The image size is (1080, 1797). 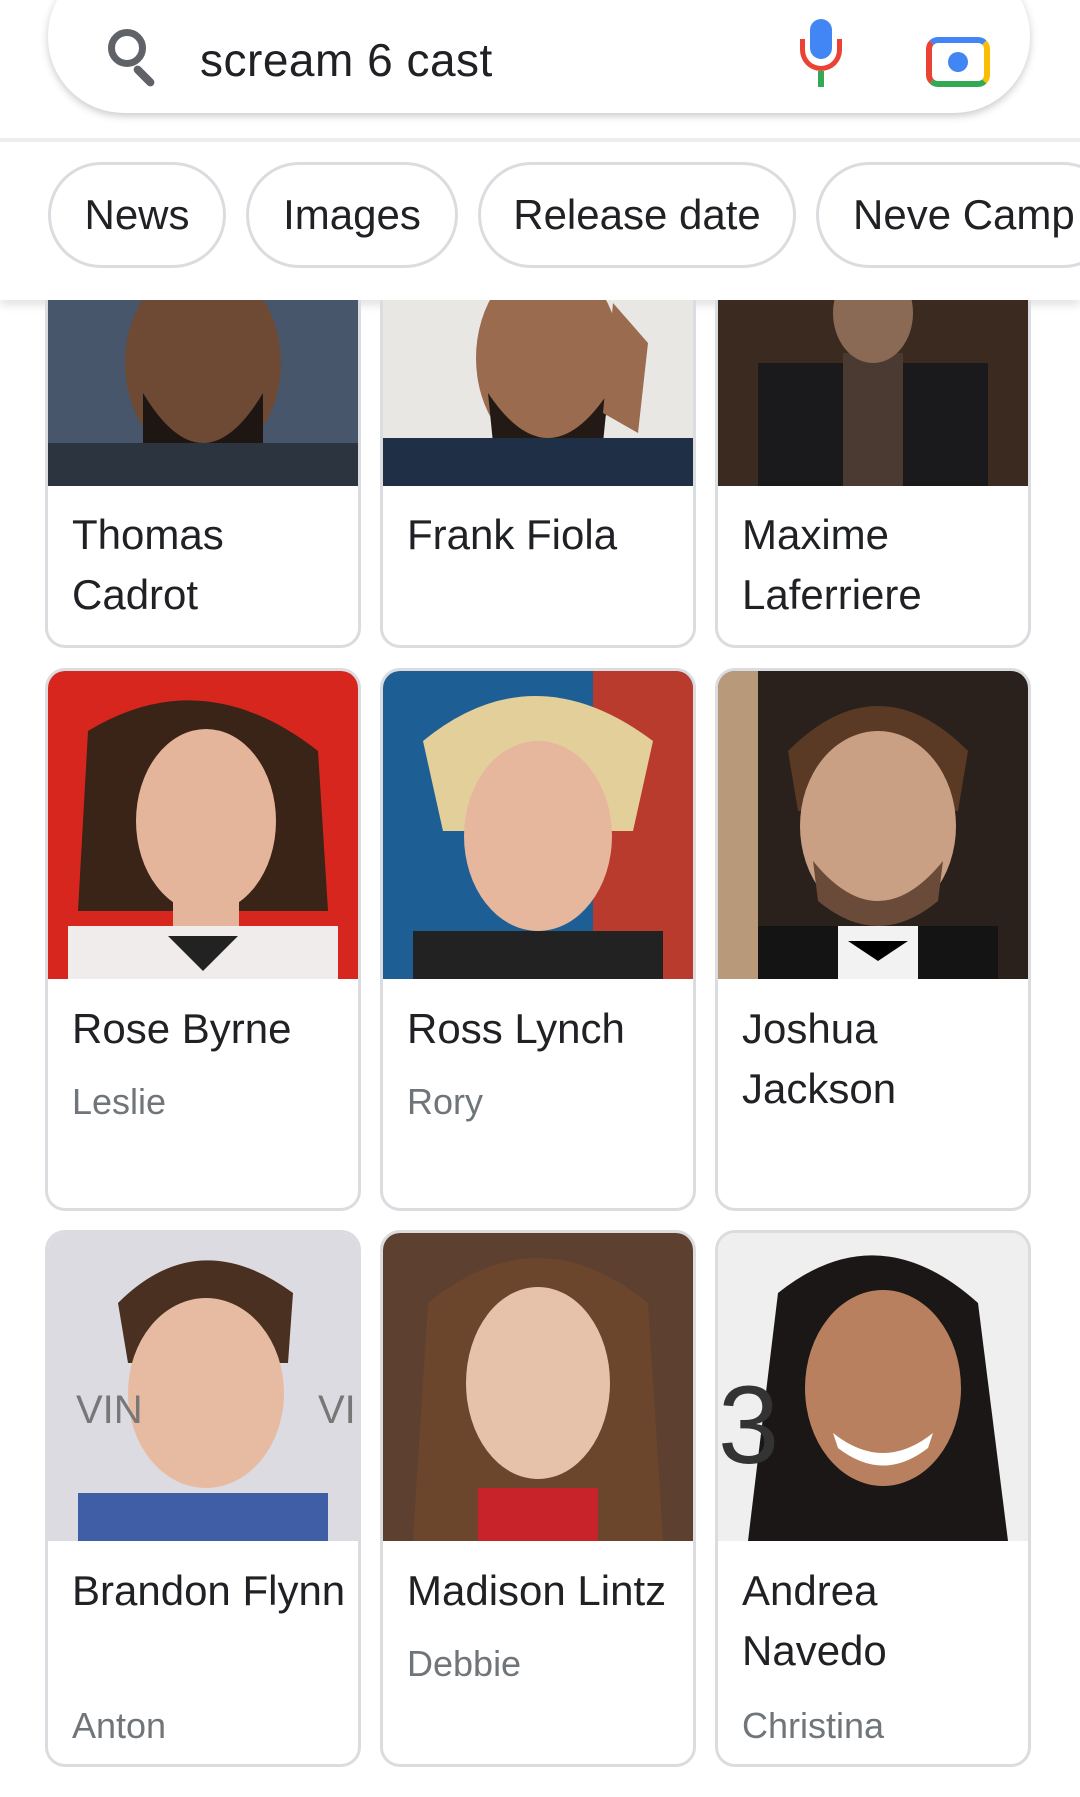 I want to click on cast-photo: 3, so click(x=873, y=1387).